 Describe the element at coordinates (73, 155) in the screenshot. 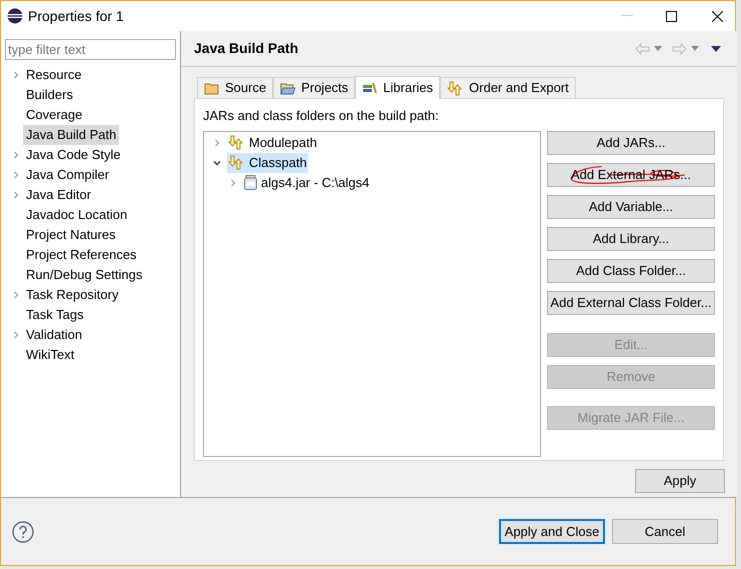

I see `nav-item: Java Code Style` at that location.